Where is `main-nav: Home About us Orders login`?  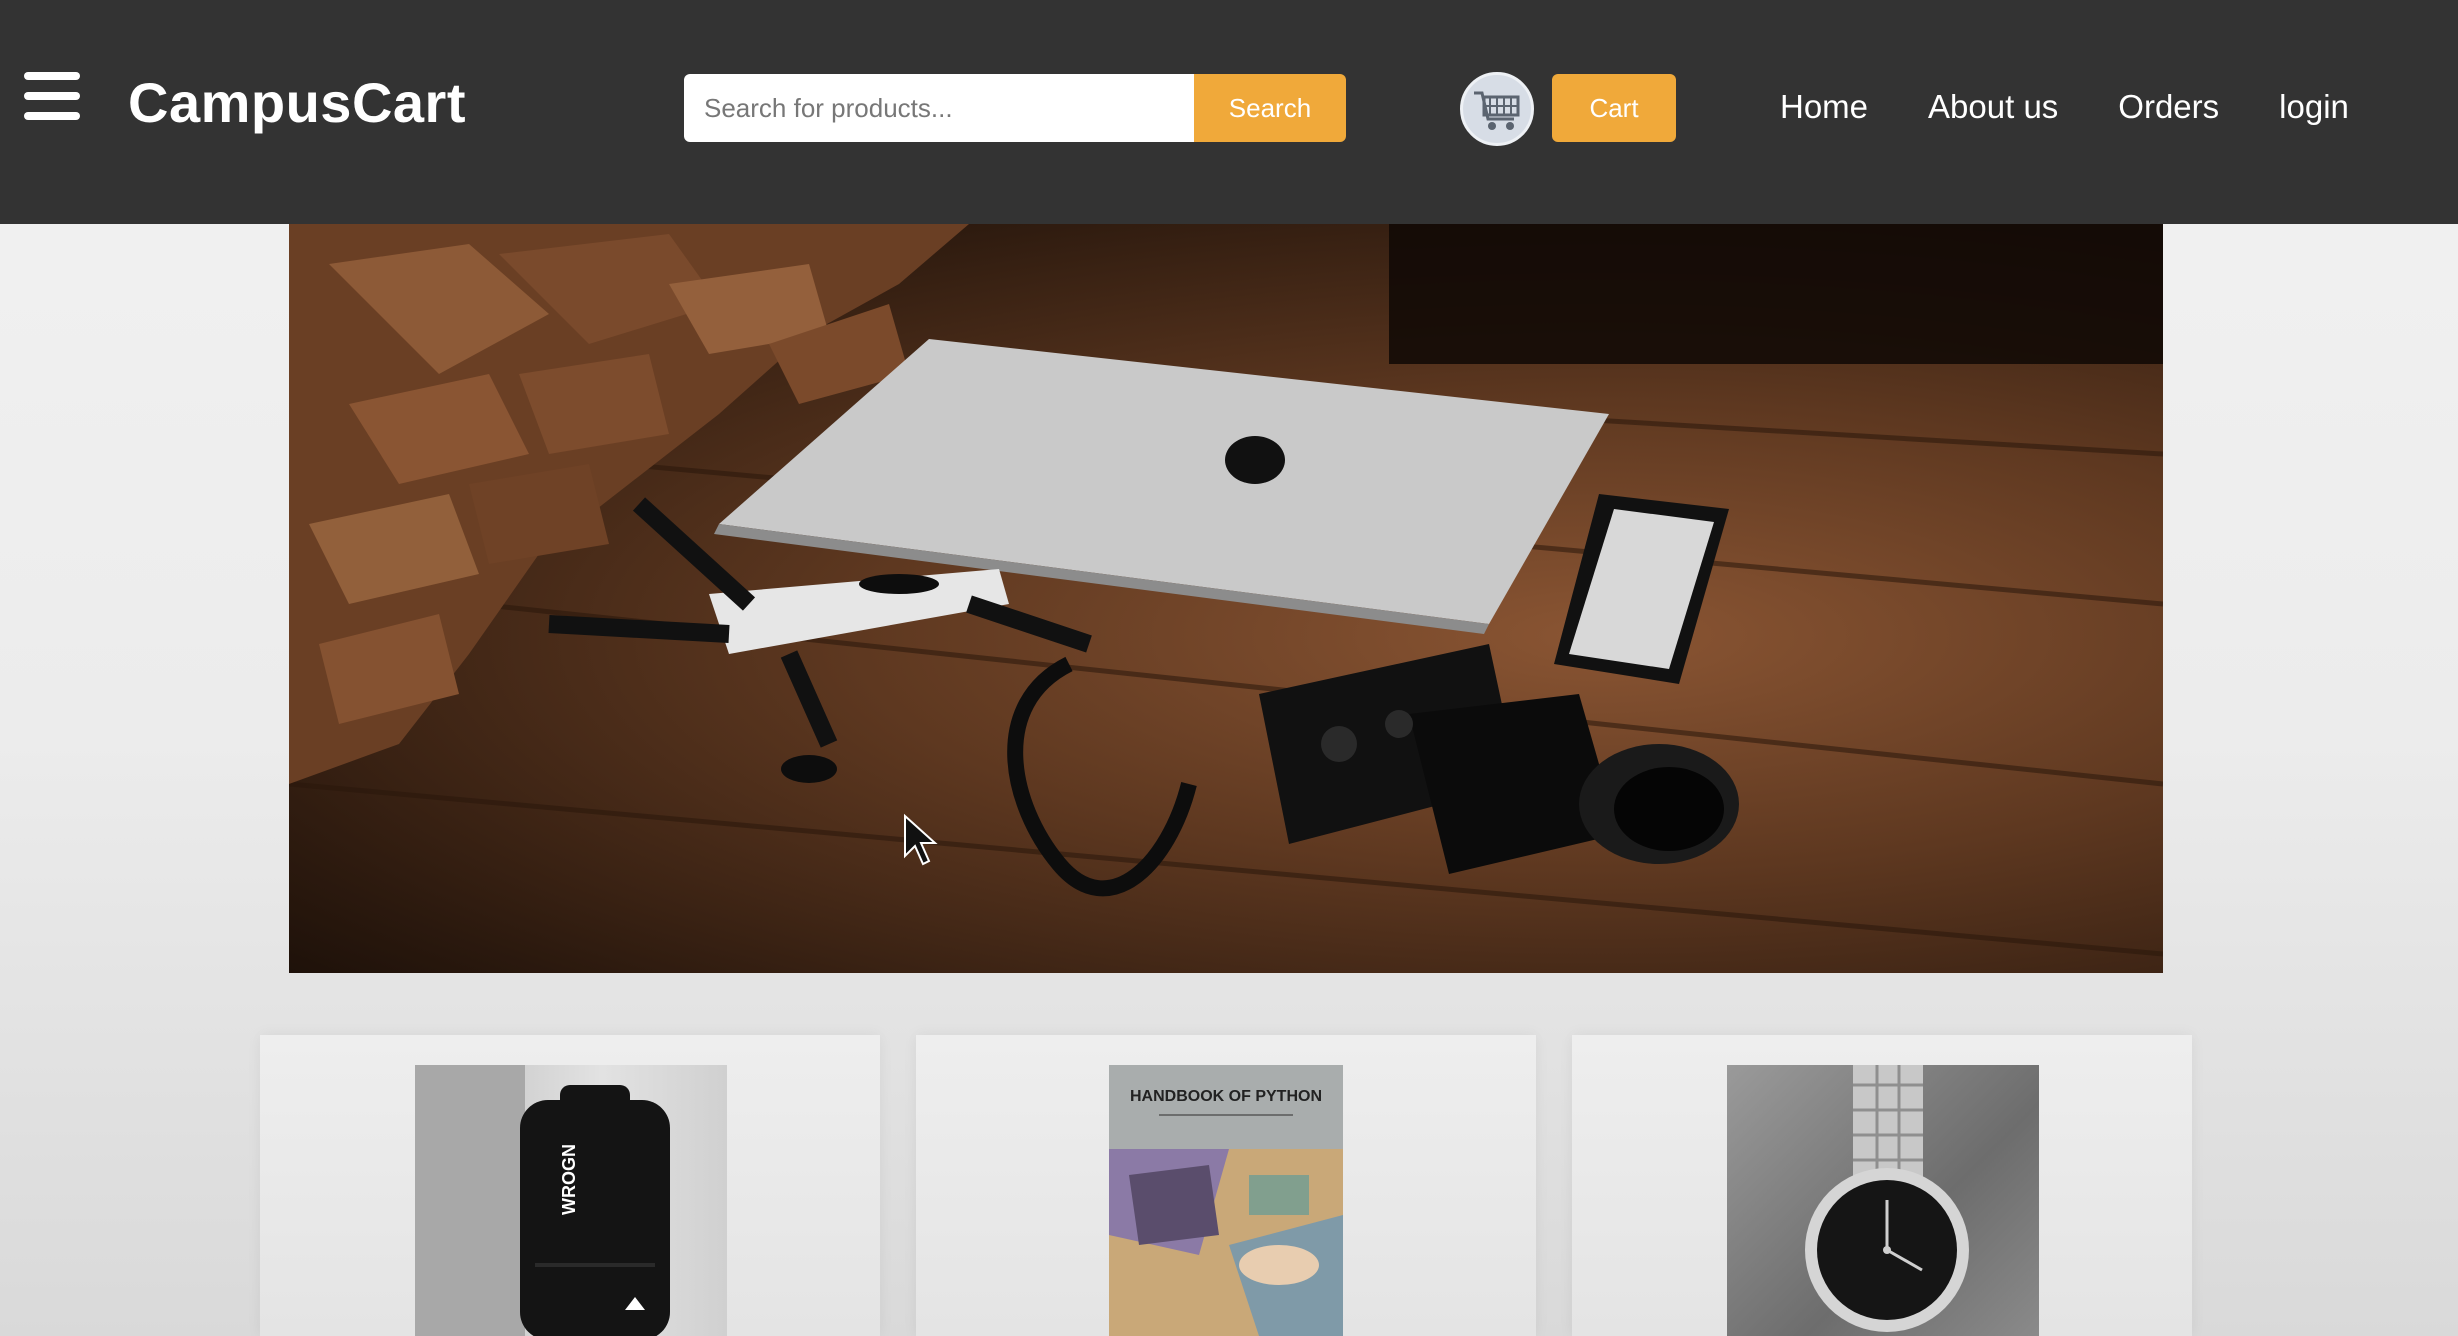
main-nav: Home About us Orders login is located at coordinates (2064, 107).